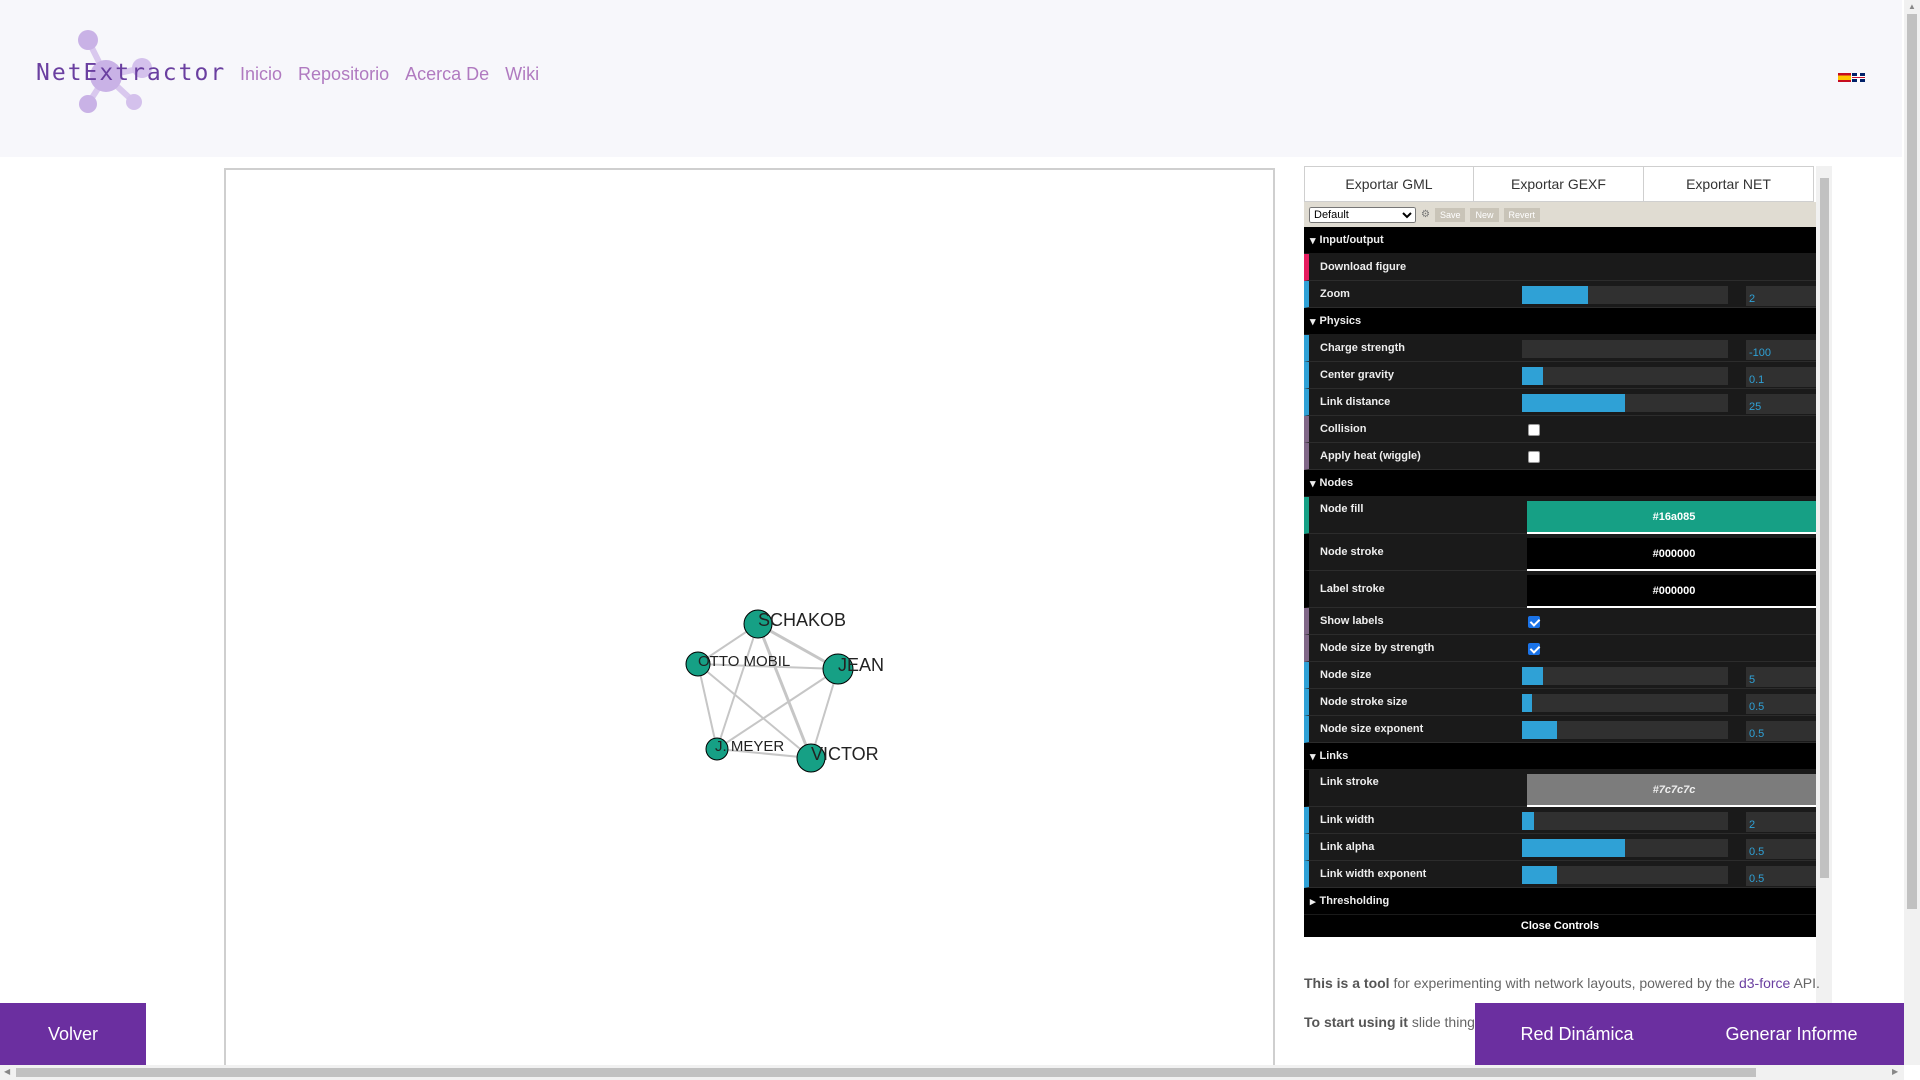  Describe the element at coordinates (1824, 528) in the screenshot. I see `panel-scrollbar-thumb` at that location.